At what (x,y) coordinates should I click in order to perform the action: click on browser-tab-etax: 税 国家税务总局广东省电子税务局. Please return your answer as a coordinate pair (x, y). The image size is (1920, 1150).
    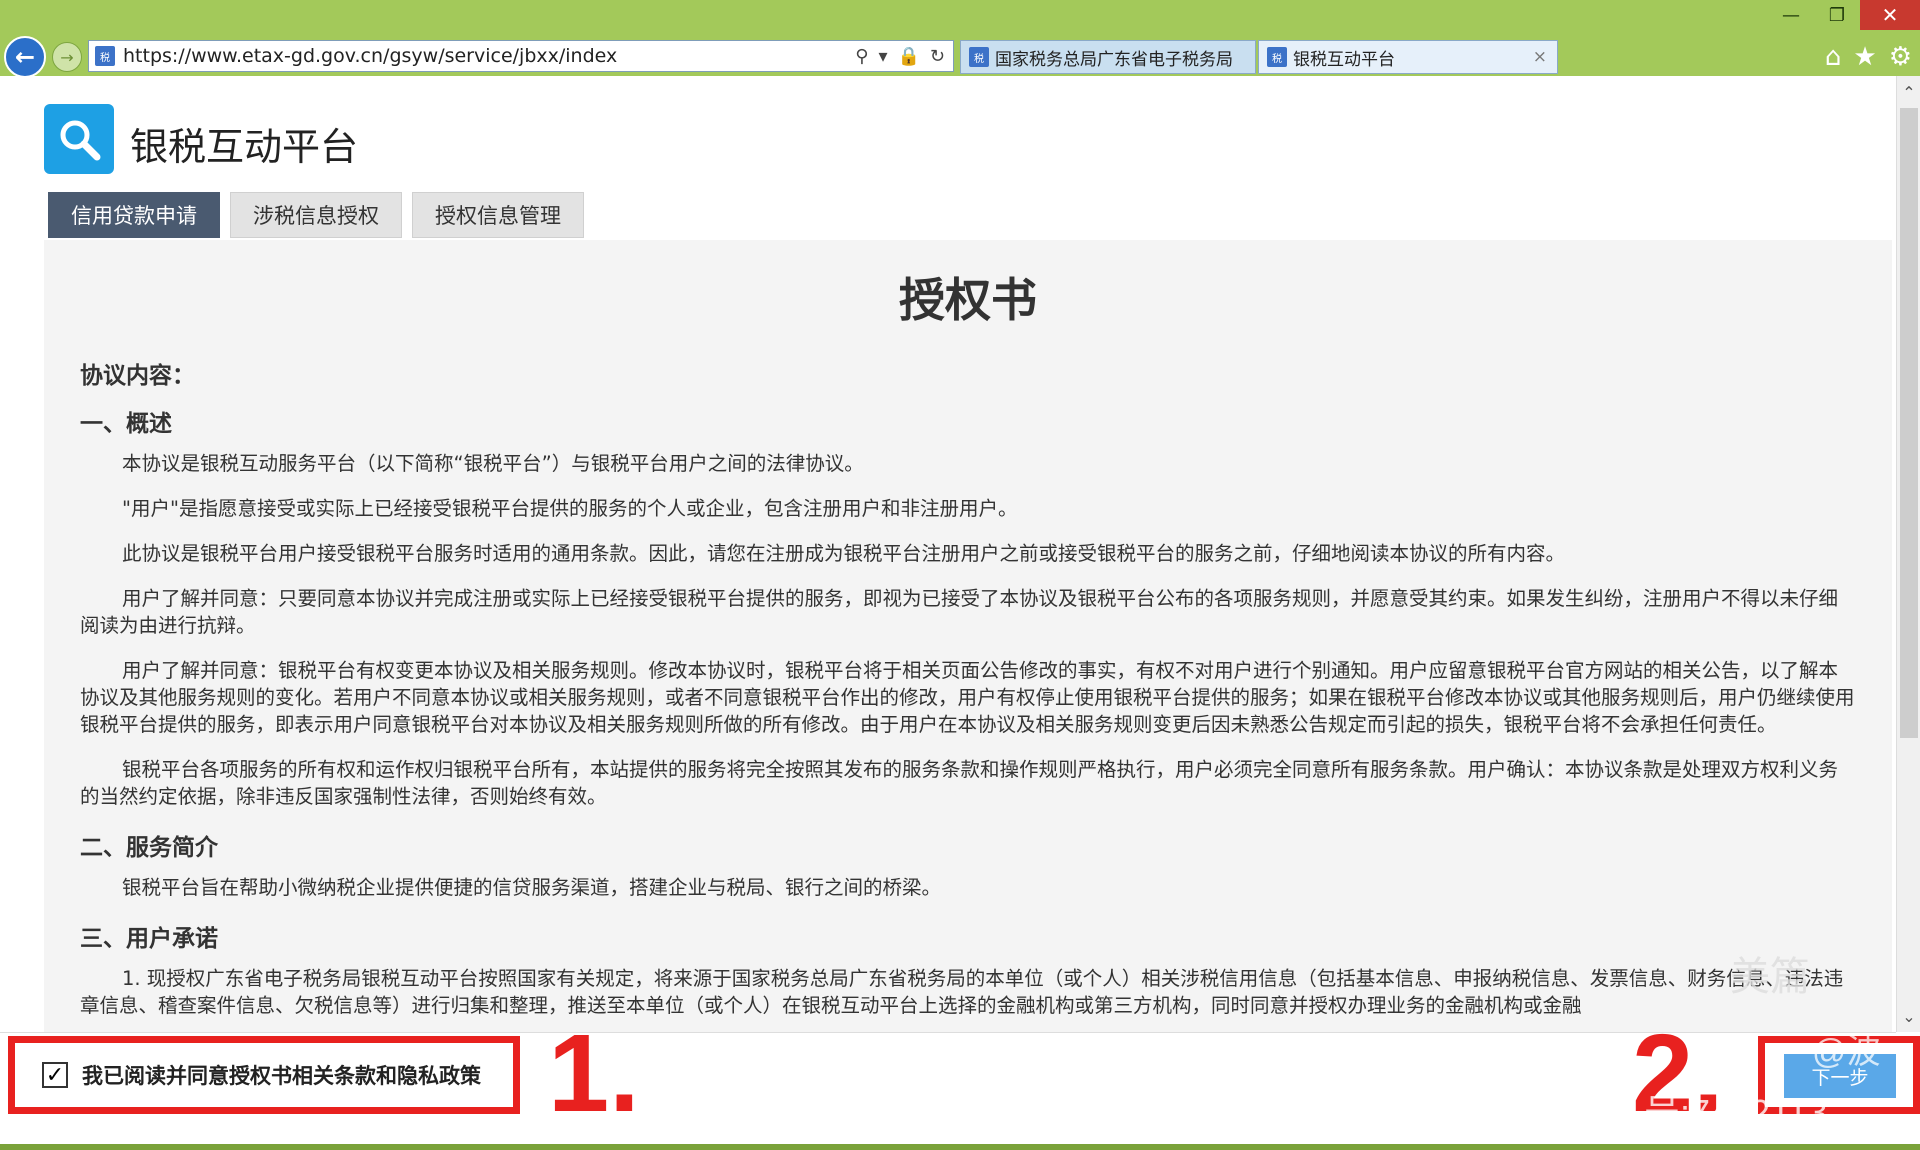
    Looking at the image, I should click on (1108, 57).